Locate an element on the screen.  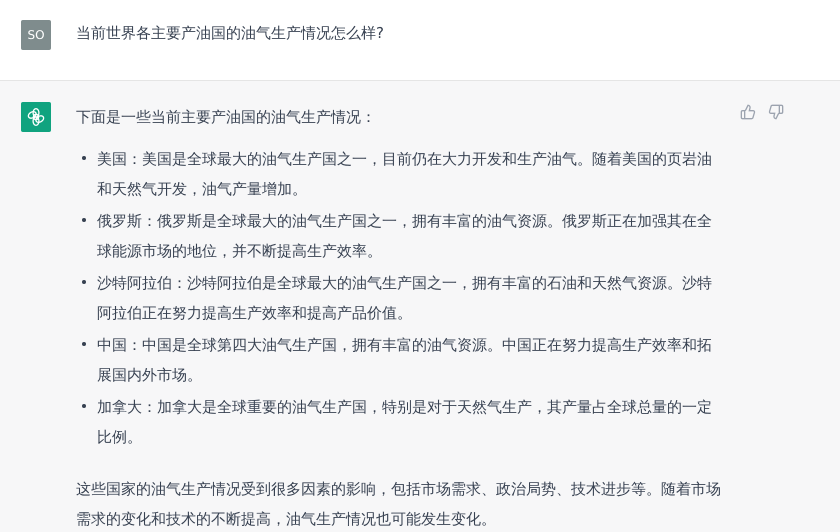
thumbs-down-button is located at coordinates (777, 112).